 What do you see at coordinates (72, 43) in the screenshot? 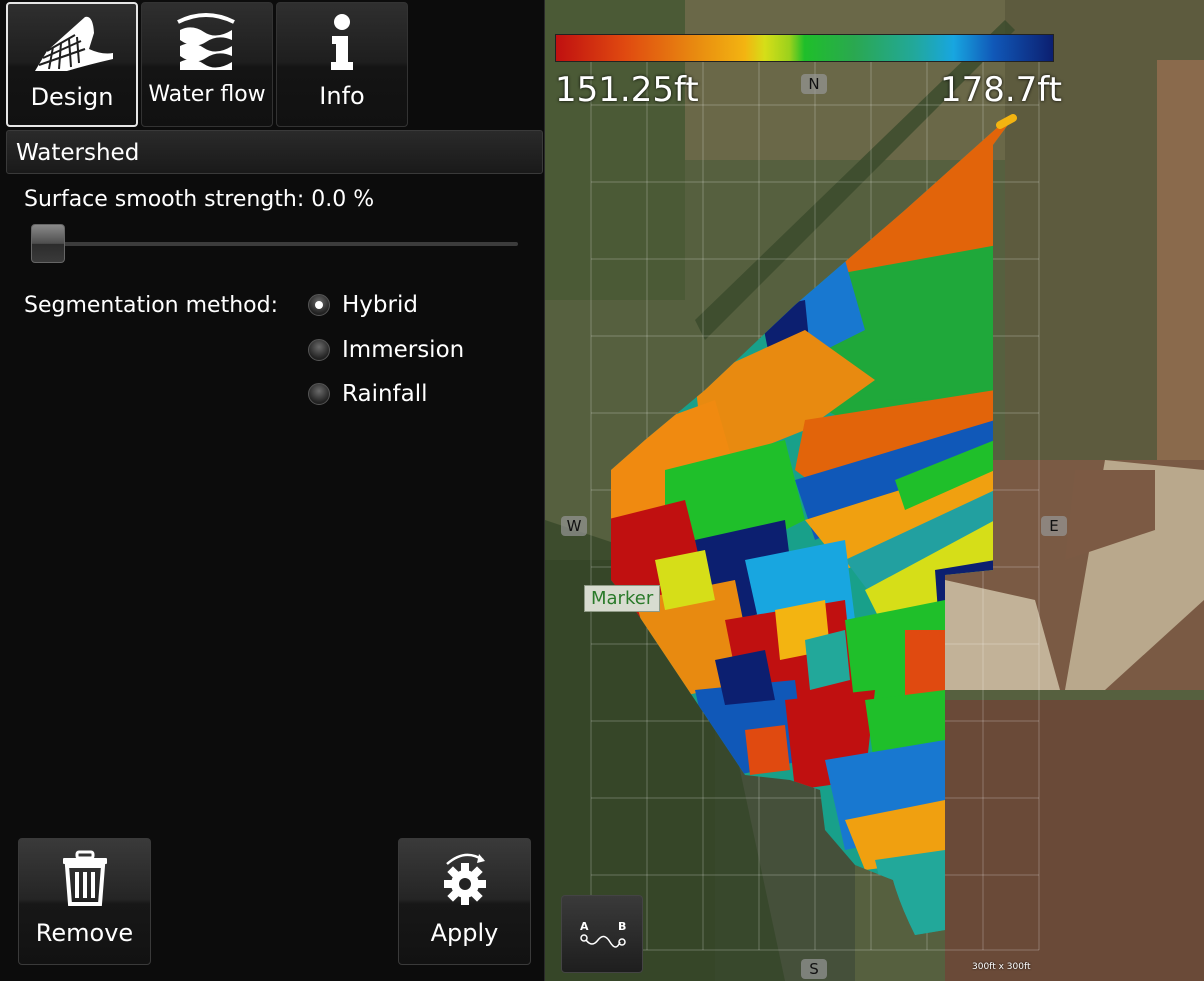
I see `field-design-icon` at bounding box center [72, 43].